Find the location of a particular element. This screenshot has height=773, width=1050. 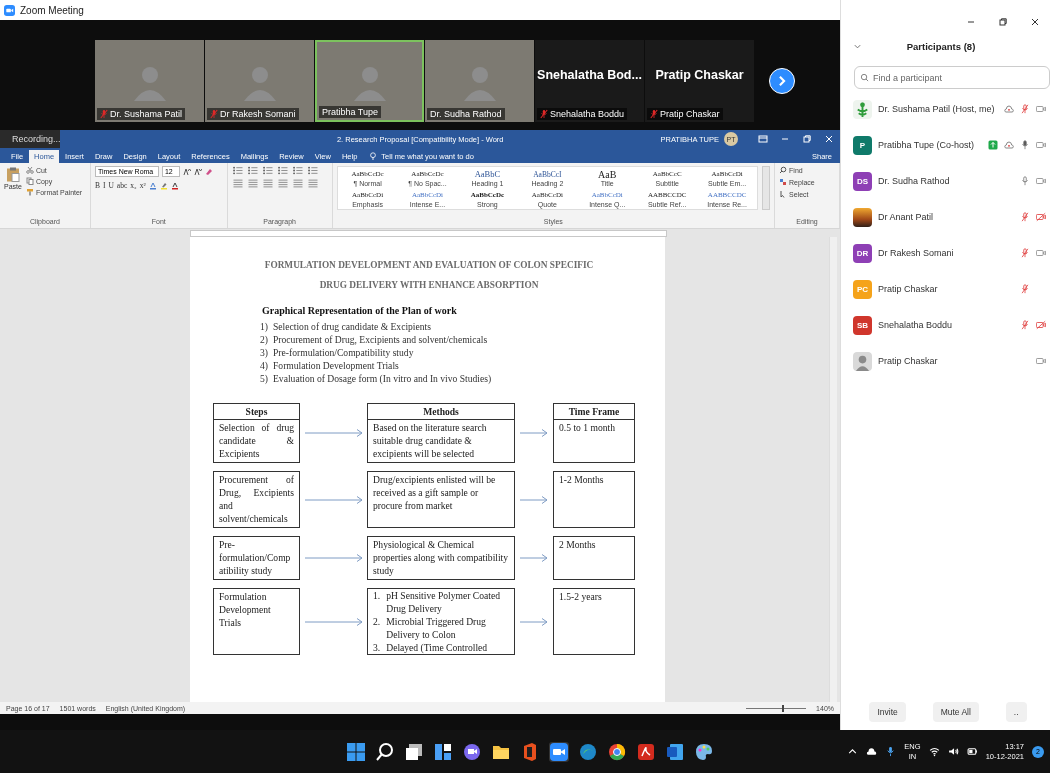

task-view-icon is located at coordinates (414, 751).